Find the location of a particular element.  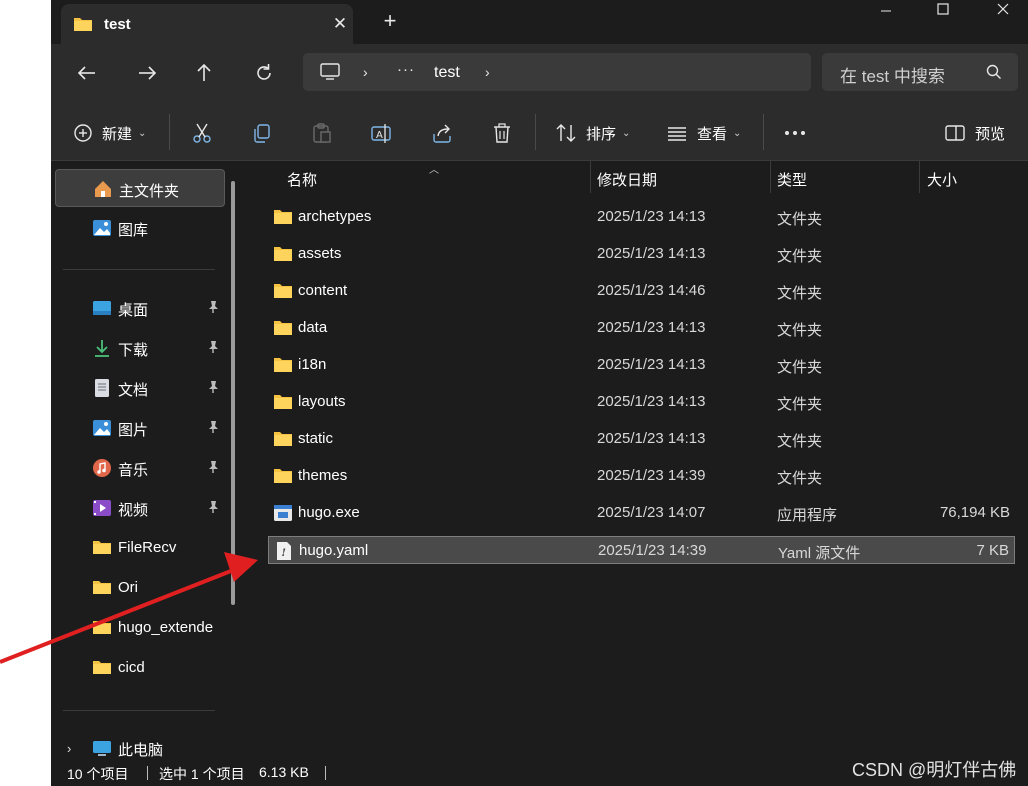

address-bar: › ··· test › is located at coordinates (557, 72).